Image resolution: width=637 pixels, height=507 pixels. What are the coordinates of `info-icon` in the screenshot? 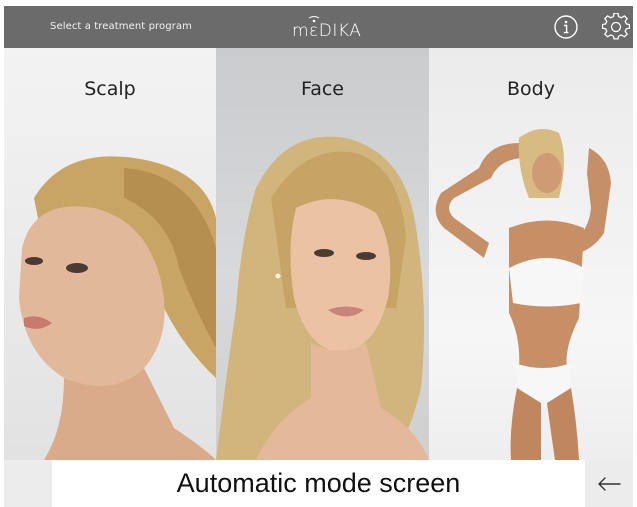 It's located at (566, 27).